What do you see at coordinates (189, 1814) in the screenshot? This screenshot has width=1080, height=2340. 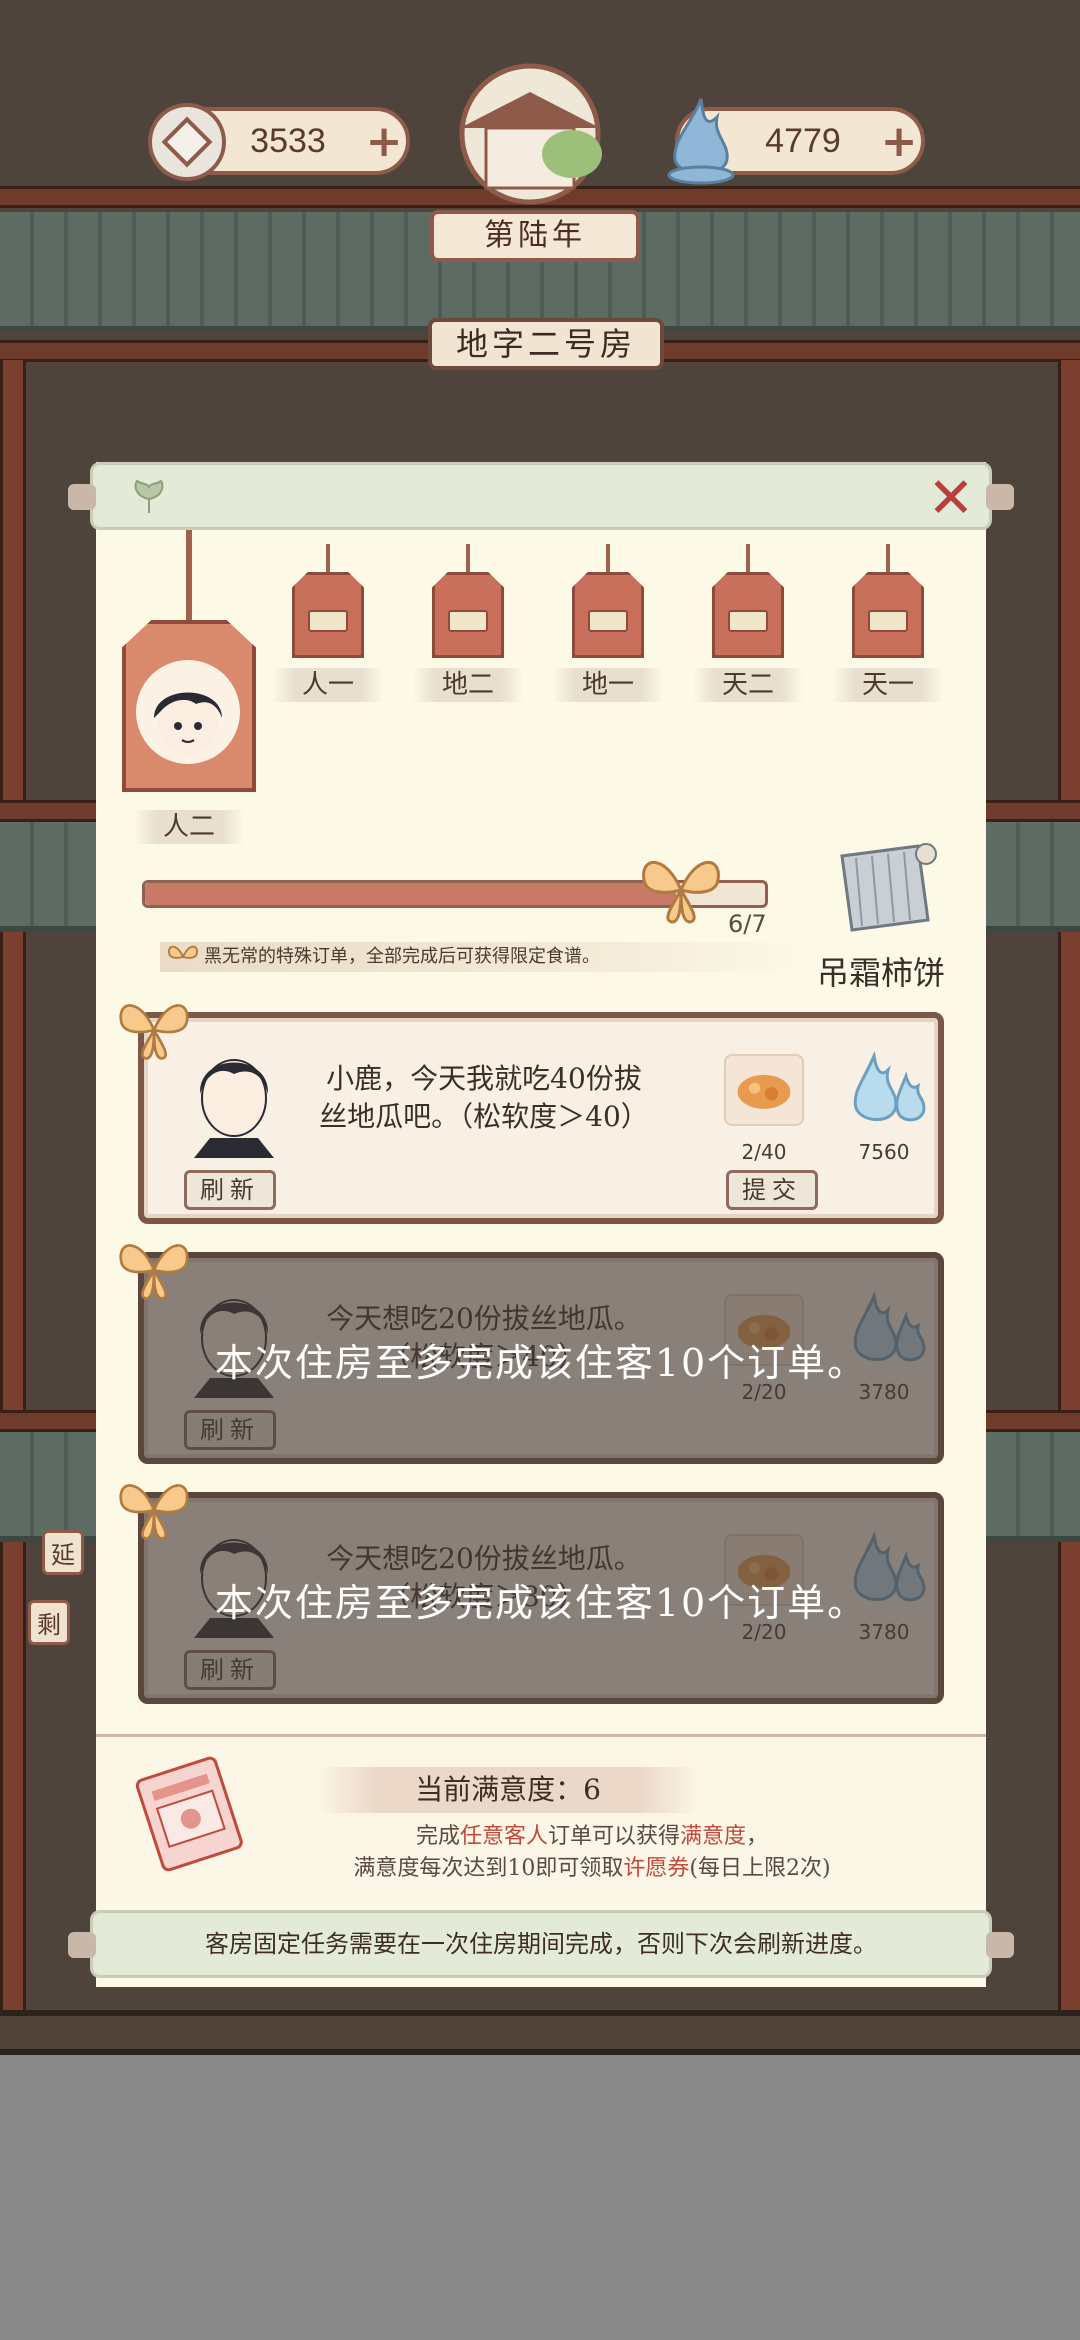 I see `wish-ticket-icon` at bounding box center [189, 1814].